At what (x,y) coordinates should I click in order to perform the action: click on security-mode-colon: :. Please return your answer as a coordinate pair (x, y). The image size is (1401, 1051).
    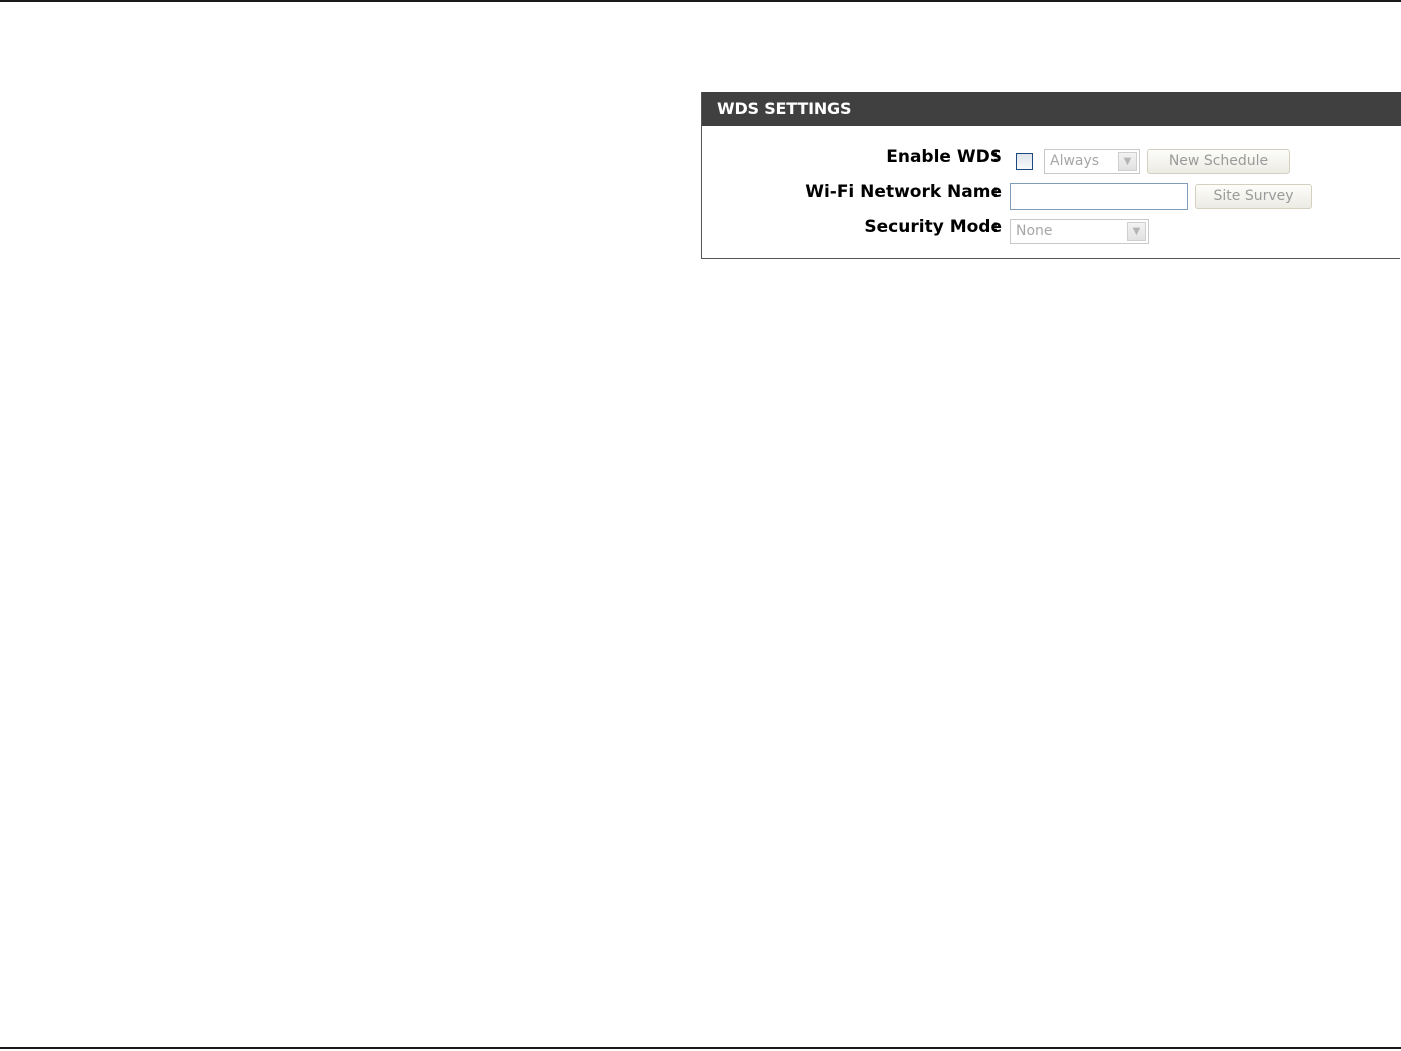
    Looking at the image, I should click on (995, 227).